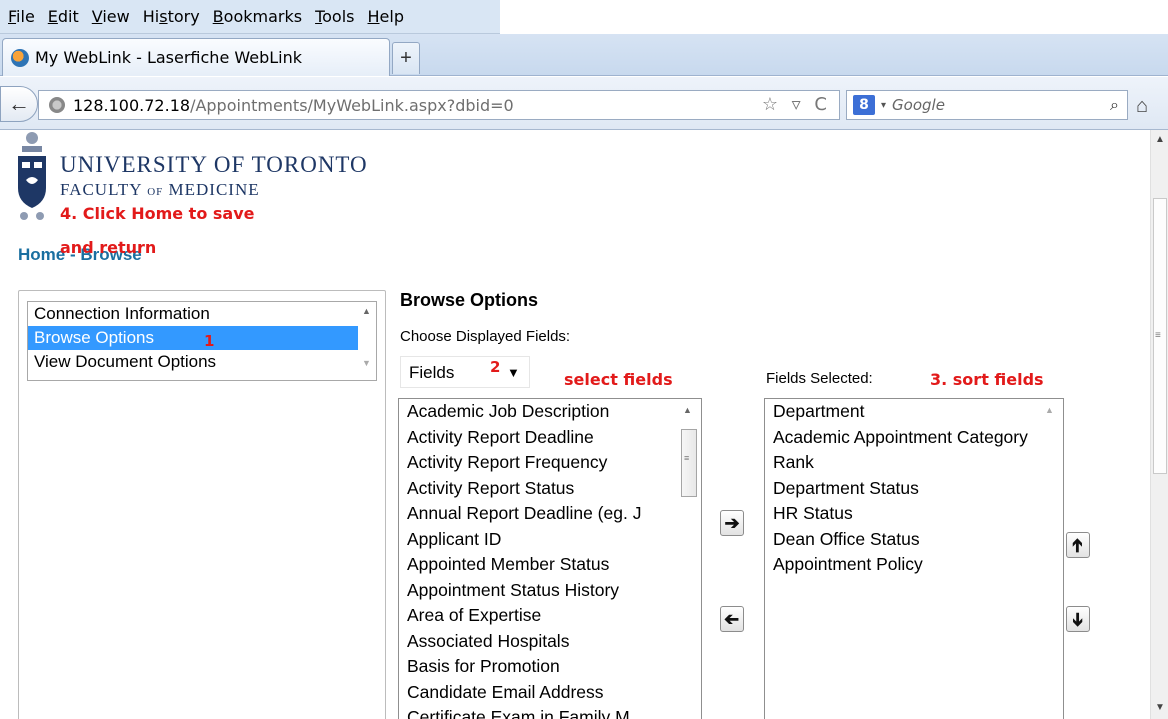 The height and width of the screenshot is (719, 1168). What do you see at coordinates (1114, 105) in the screenshot?
I see `search-icon: ⌕` at bounding box center [1114, 105].